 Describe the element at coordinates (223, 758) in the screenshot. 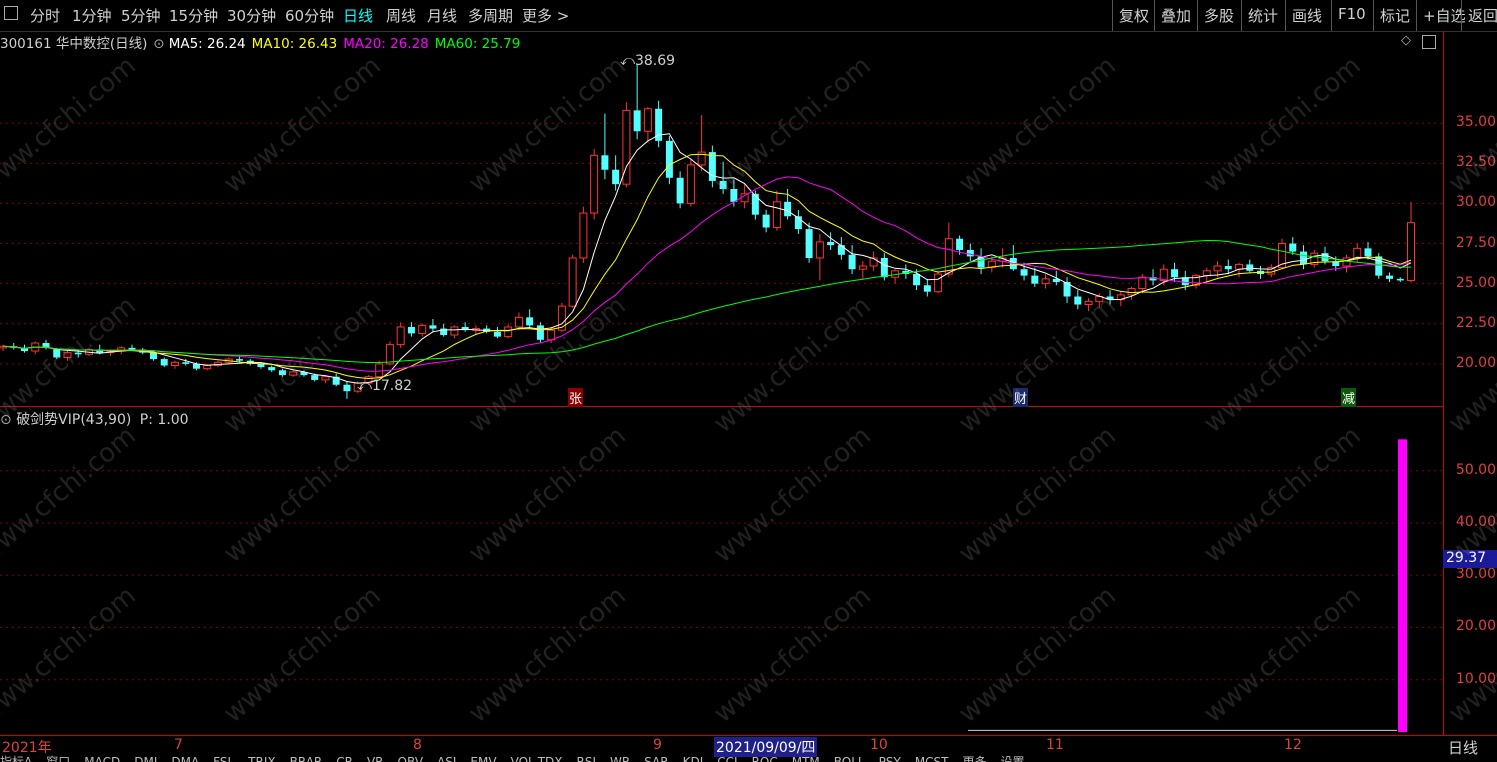

I see `indicator-tab-5: FSL` at that location.